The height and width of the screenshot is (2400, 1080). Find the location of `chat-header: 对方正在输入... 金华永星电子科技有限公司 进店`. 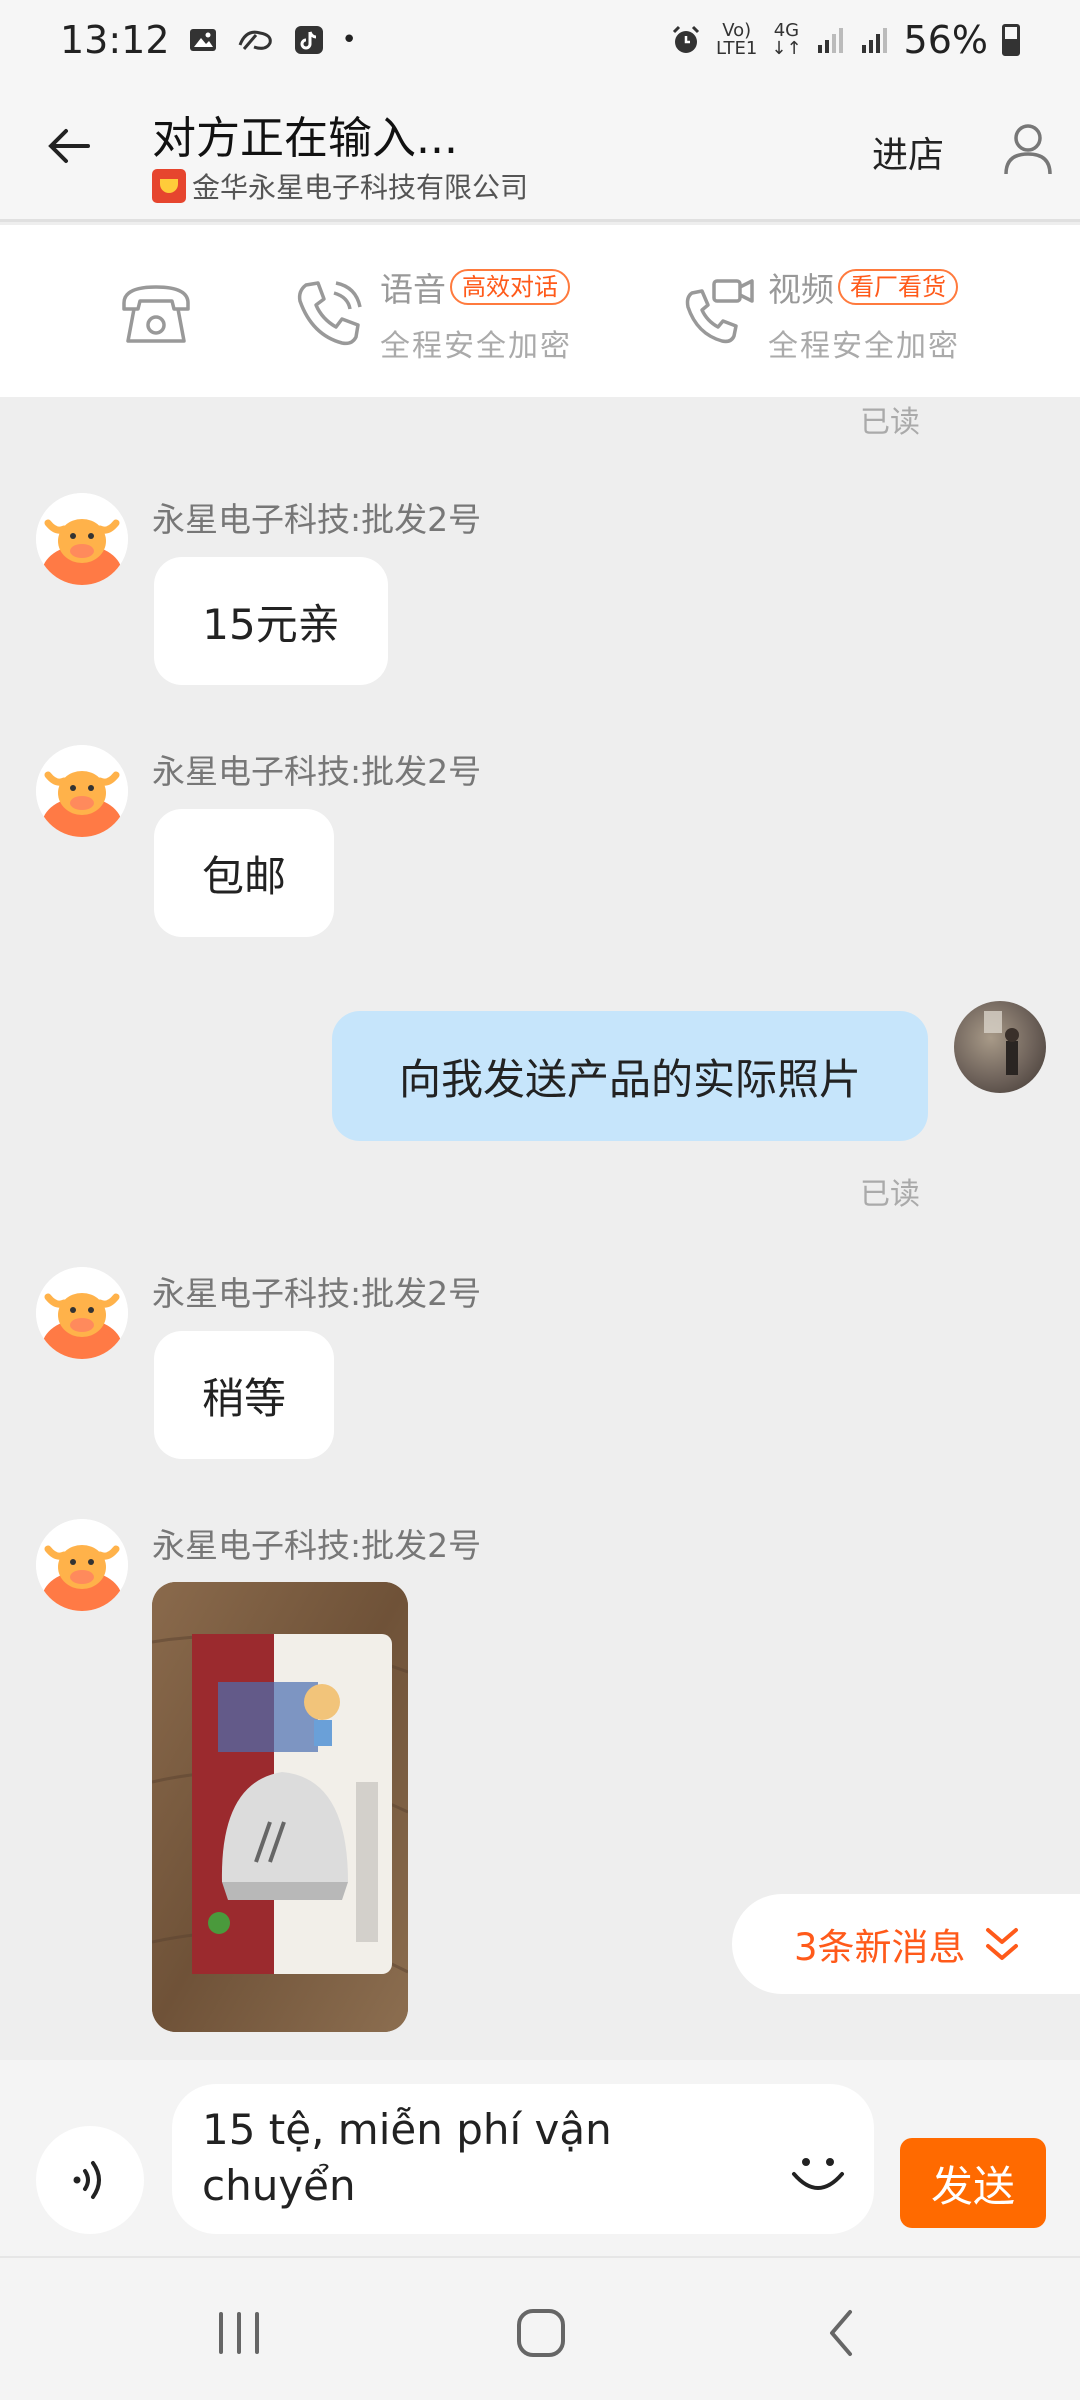

chat-header: 对方正在输入... 金华永星电子科技有限公司 进店 is located at coordinates (540, 151).